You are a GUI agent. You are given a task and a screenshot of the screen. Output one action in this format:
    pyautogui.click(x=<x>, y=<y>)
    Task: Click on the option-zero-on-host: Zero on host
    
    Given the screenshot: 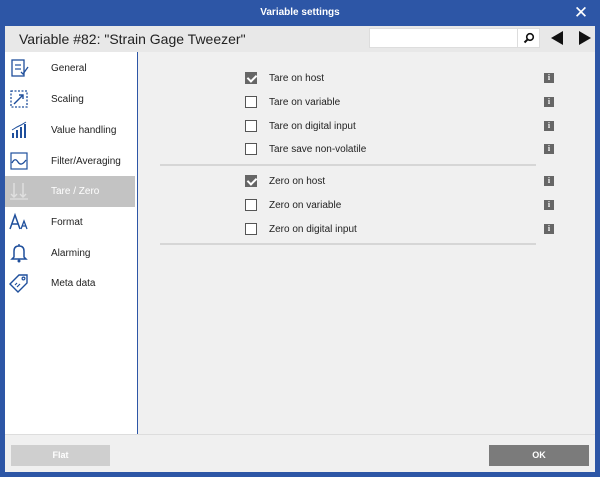 What is the action you would take?
    pyautogui.click(x=400, y=181)
    